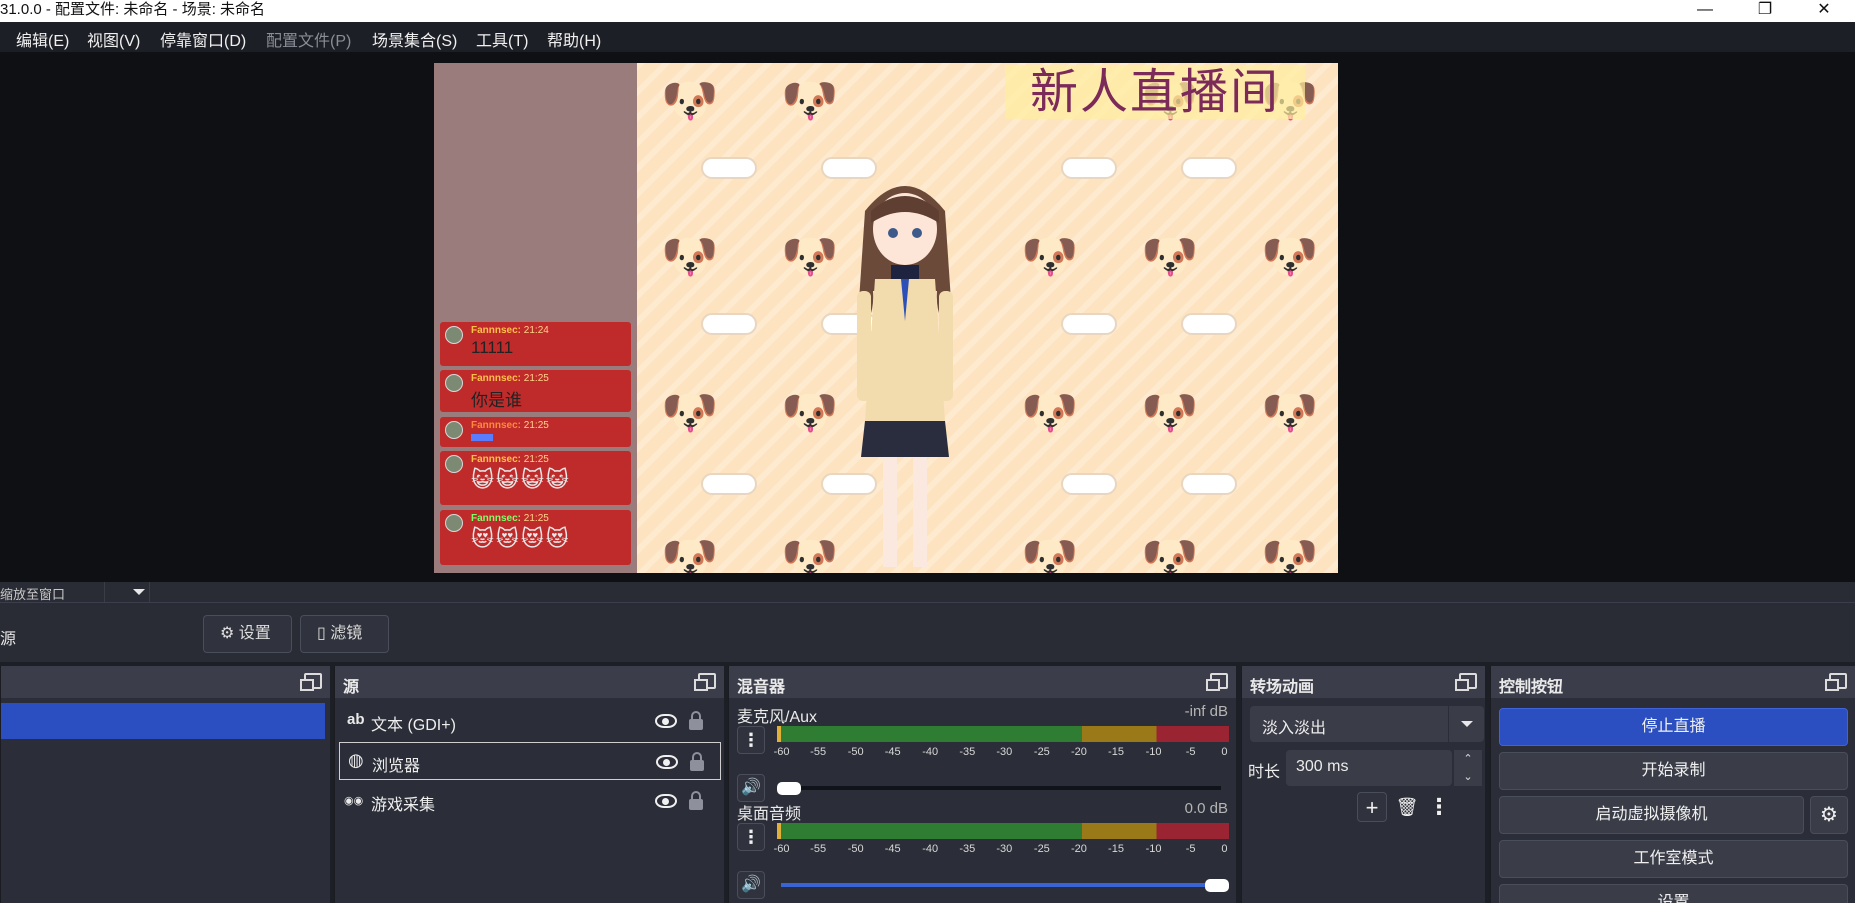 The height and width of the screenshot is (903, 1855). What do you see at coordinates (1439, 807) in the screenshot?
I see `more-options-icon: ⋮` at bounding box center [1439, 807].